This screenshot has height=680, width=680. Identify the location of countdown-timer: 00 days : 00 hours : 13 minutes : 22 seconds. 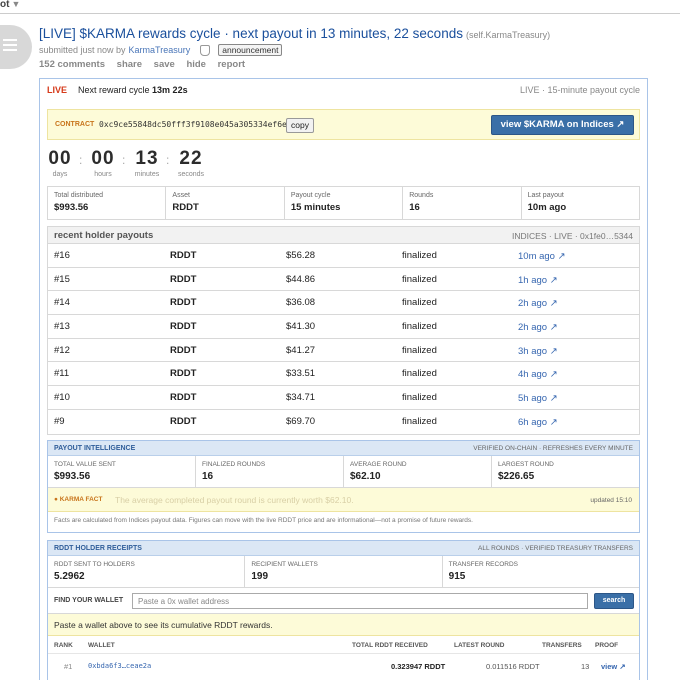
(147, 165).